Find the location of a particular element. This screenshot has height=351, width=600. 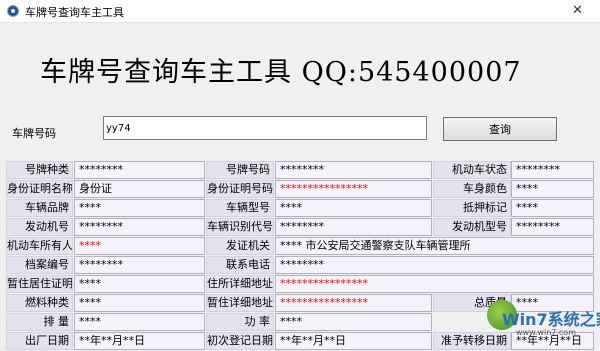

watermark-text: Win7系统之家 is located at coordinates (551, 319).